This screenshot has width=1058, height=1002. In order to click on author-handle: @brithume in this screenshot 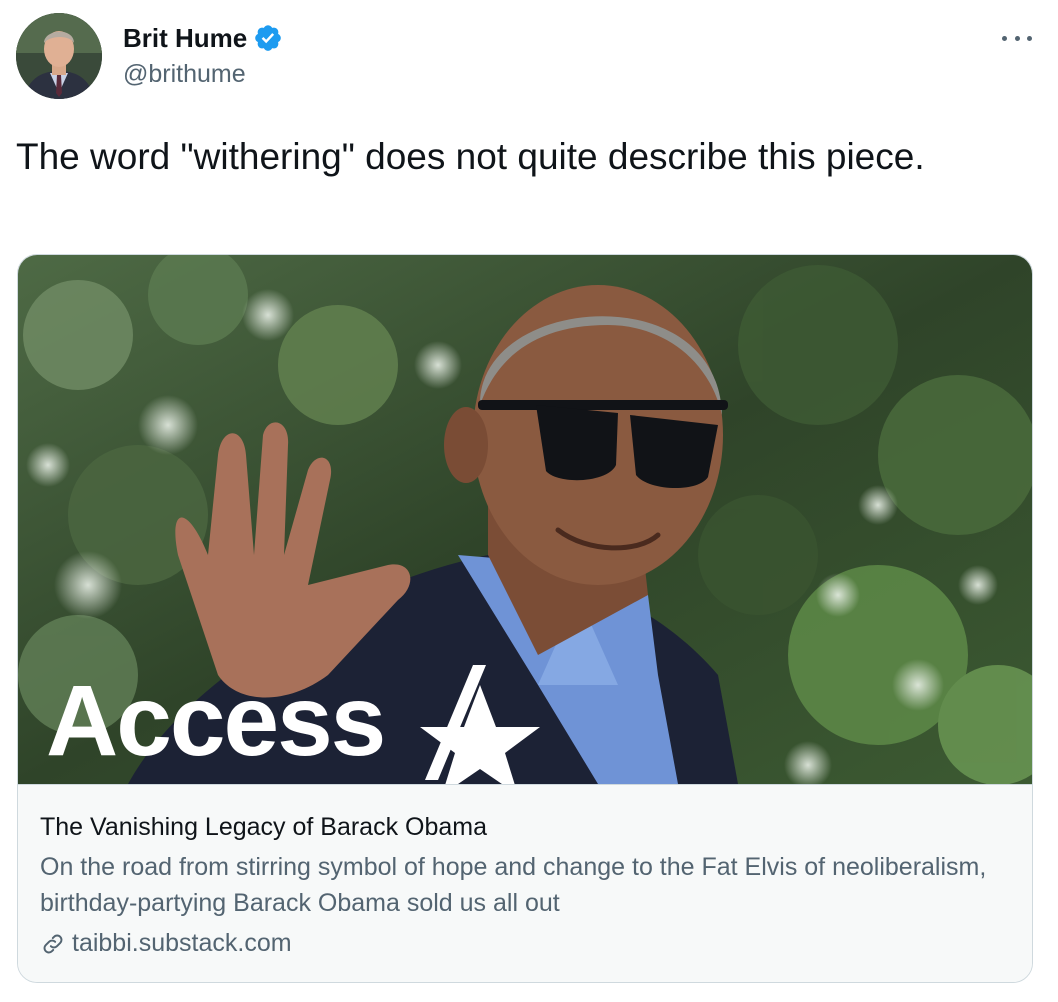, I will do `click(184, 74)`.